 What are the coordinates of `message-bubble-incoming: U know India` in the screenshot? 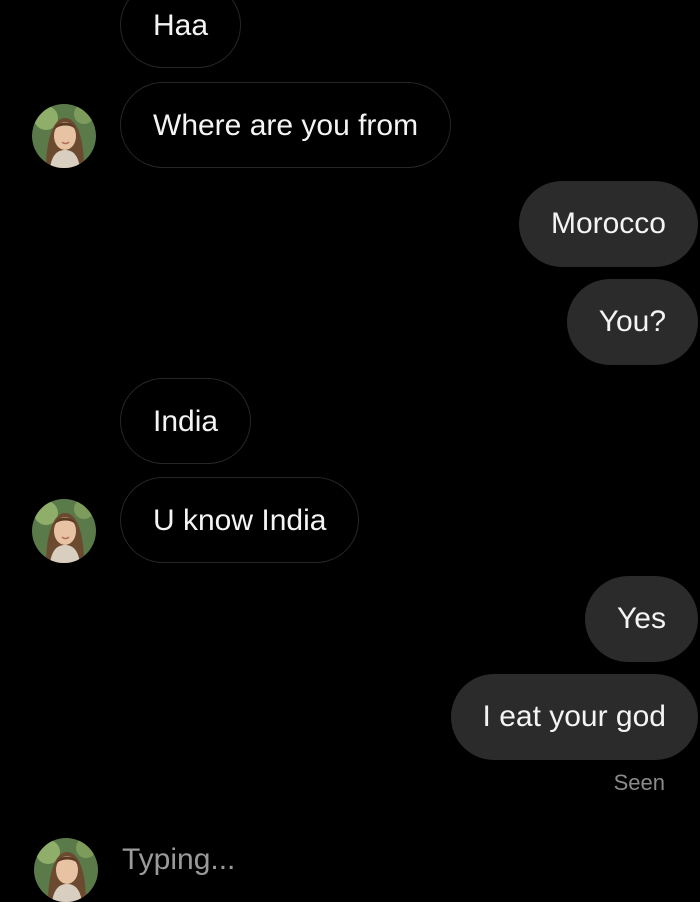 It's located at (240, 520).